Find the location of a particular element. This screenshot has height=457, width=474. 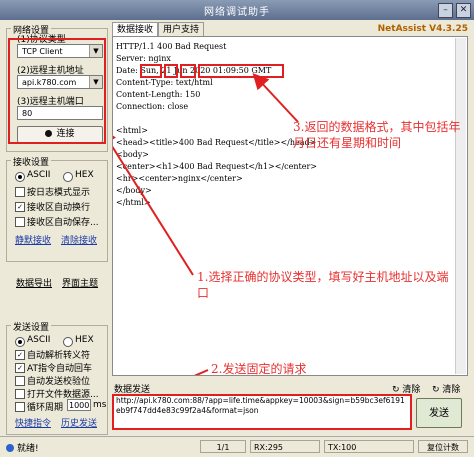

recv-settings-title: 接收设置 is located at coordinates (31, 161).